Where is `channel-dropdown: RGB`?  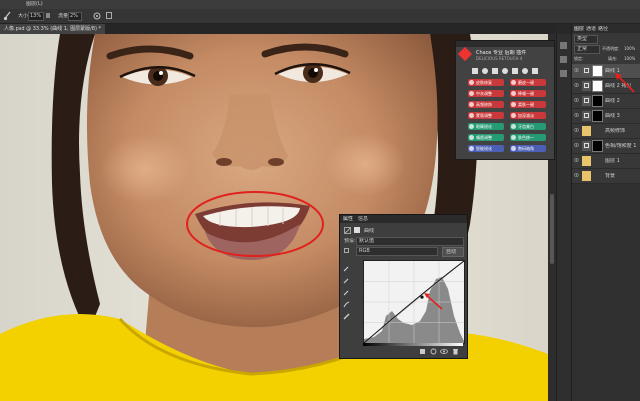 channel-dropdown: RGB is located at coordinates (397, 251).